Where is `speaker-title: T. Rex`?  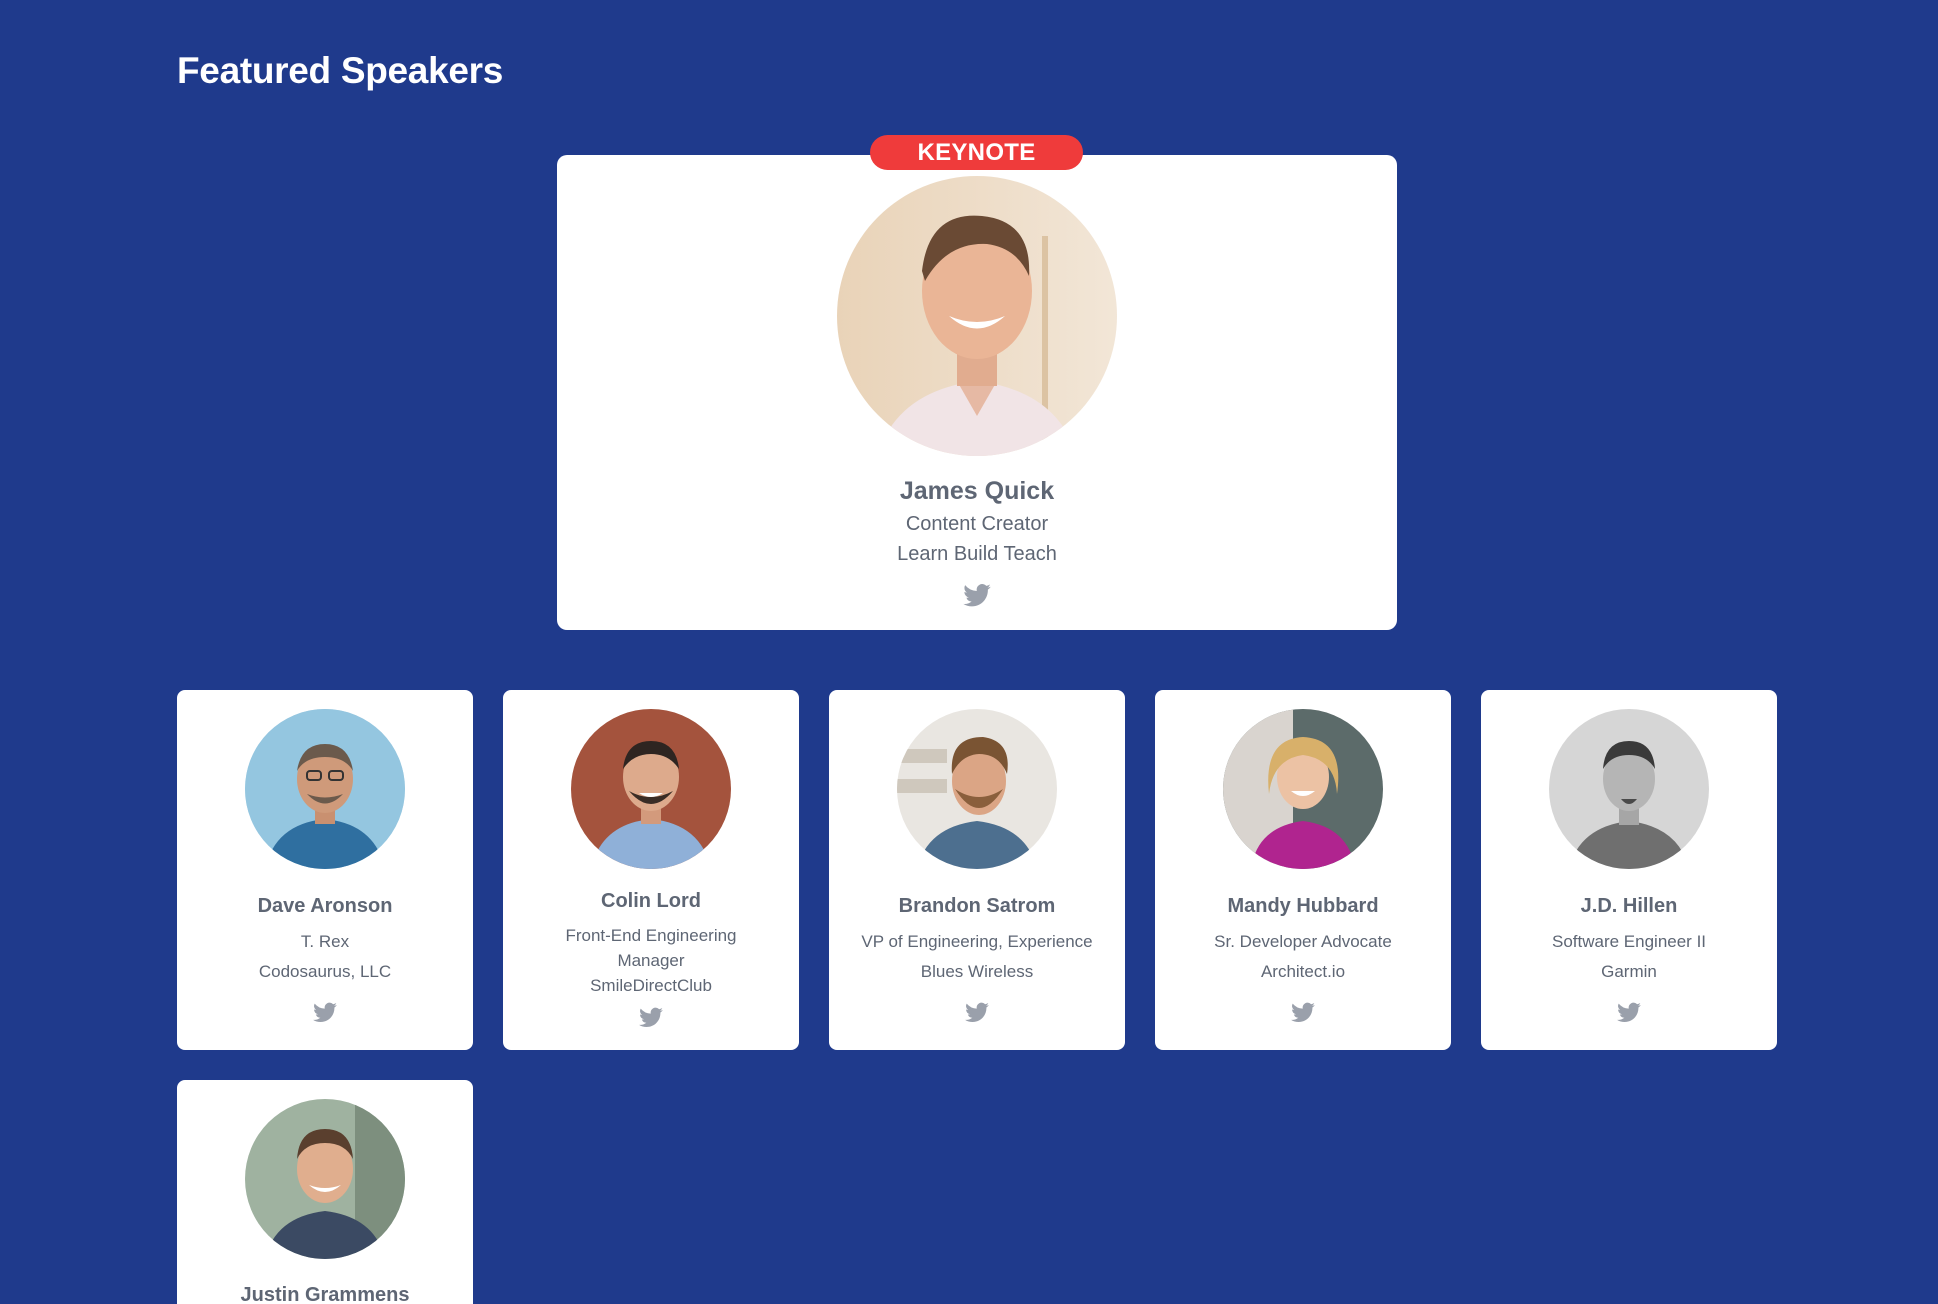
speaker-title: T. Rex is located at coordinates (325, 941).